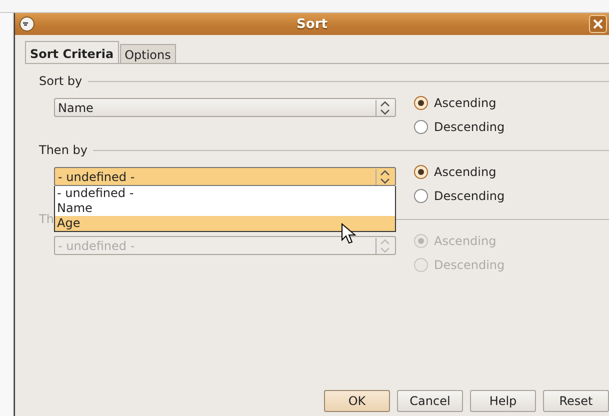  I want to click on dialog-button: Reset, so click(576, 401).